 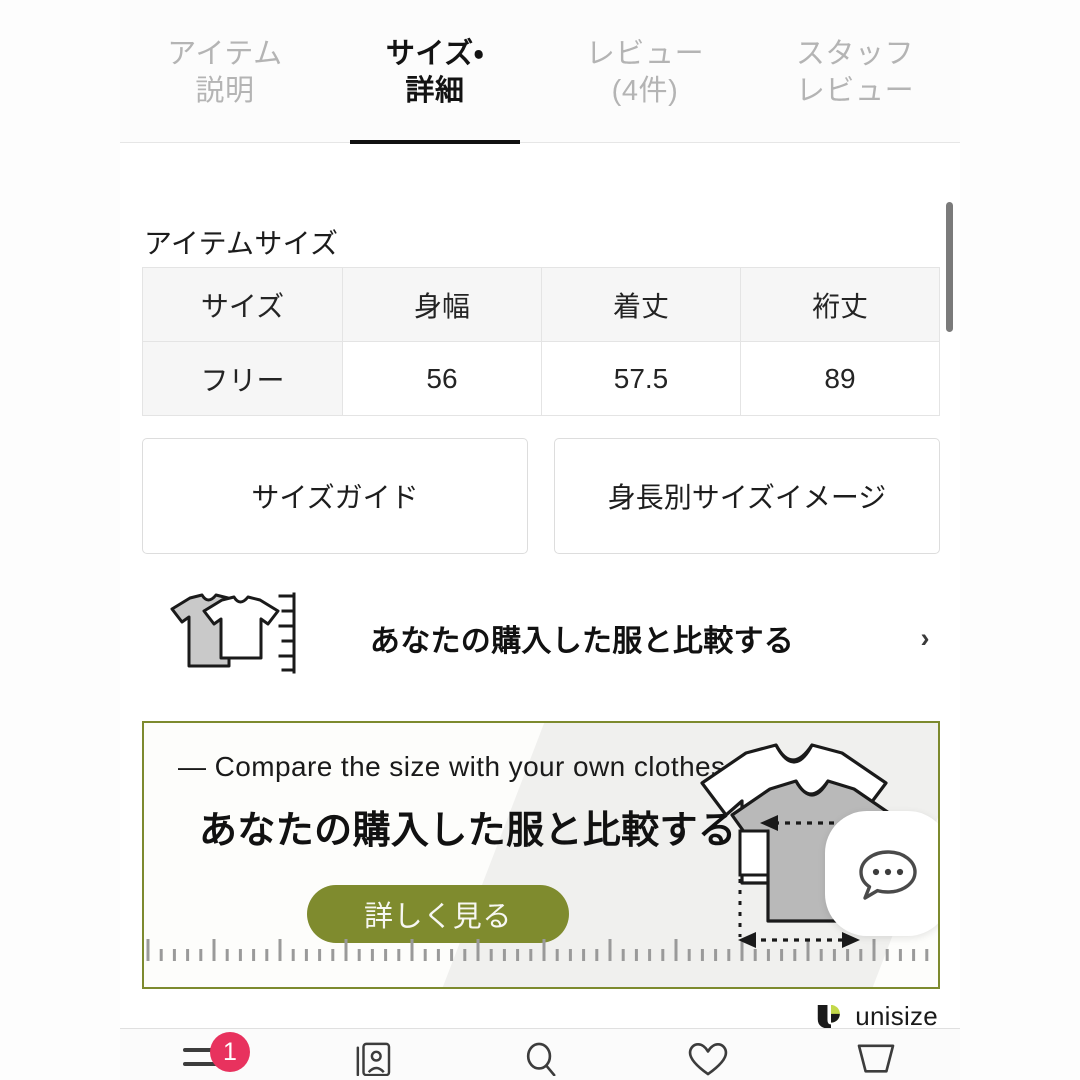 What do you see at coordinates (442, 378) in the screenshot?
I see `table-cell-width: 56` at bounding box center [442, 378].